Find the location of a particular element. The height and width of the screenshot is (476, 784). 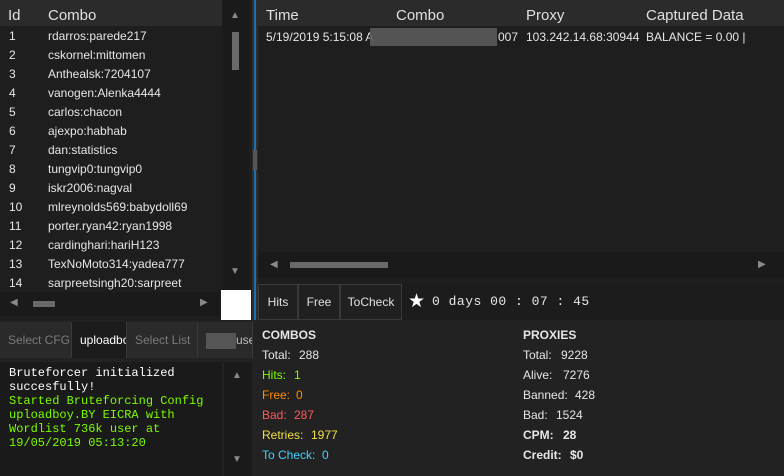

stat-label: Banned: is located at coordinates (545, 395).